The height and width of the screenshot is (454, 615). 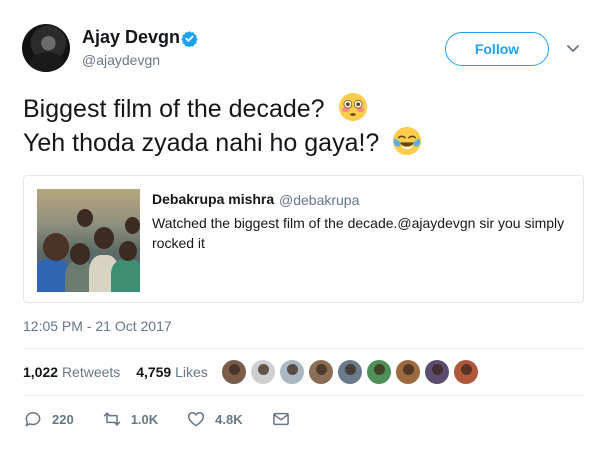 What do you see at coordinates (121, 60) in the screenshot?
I see `author-handle: @ajaydevgn` at bounding box center [121, 60].